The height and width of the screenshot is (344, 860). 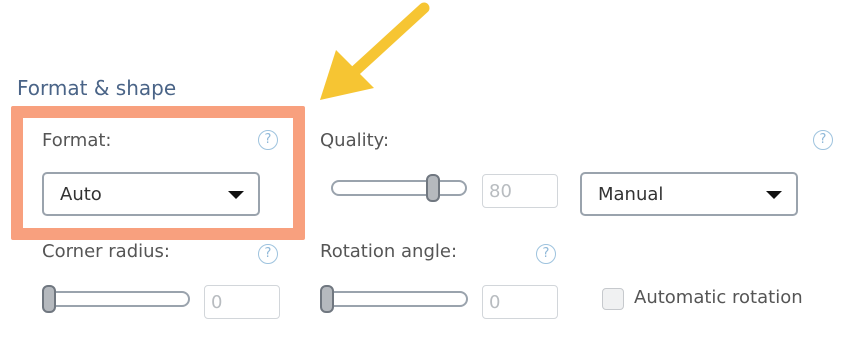 What do you see at coordinates (718, 297) in the screenshot?
I see `automatic-rotation-label: Automatic rotation` at bounding box center [718, 297].